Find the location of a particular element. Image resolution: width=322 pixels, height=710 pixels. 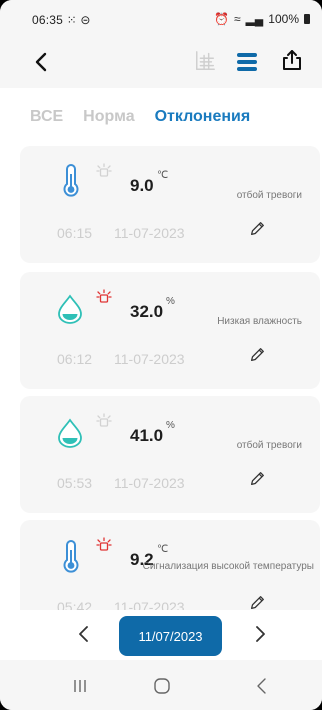

reading-time: 05:42 is located at coordinates (75, 604).